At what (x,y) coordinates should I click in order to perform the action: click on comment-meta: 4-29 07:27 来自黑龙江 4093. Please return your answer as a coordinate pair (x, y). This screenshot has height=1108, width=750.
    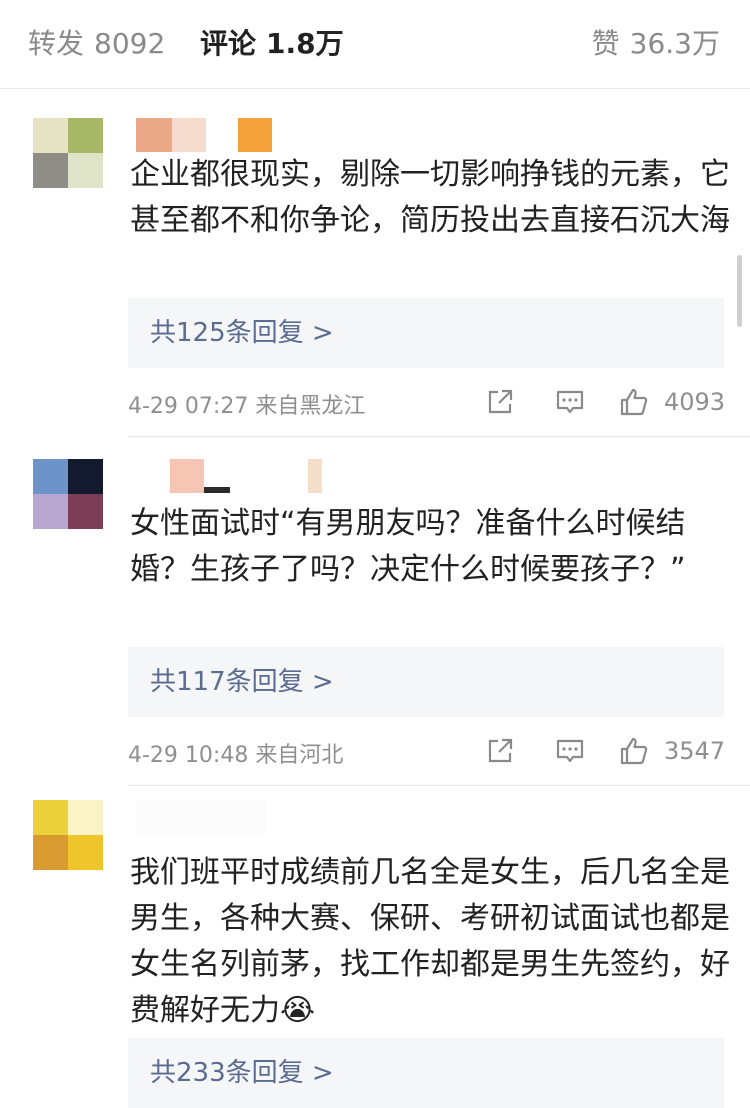
    Looking at the image, I should click on (427, 402).